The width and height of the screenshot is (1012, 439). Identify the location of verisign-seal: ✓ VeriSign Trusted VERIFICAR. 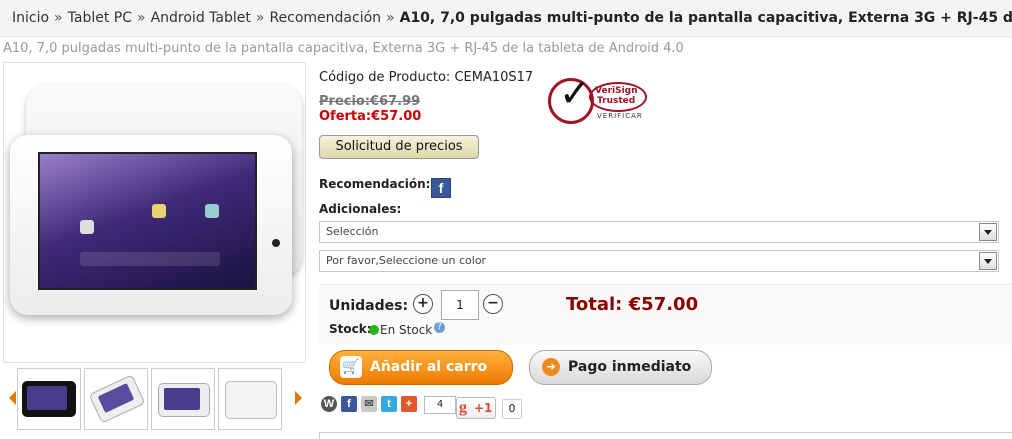
(597, 98).